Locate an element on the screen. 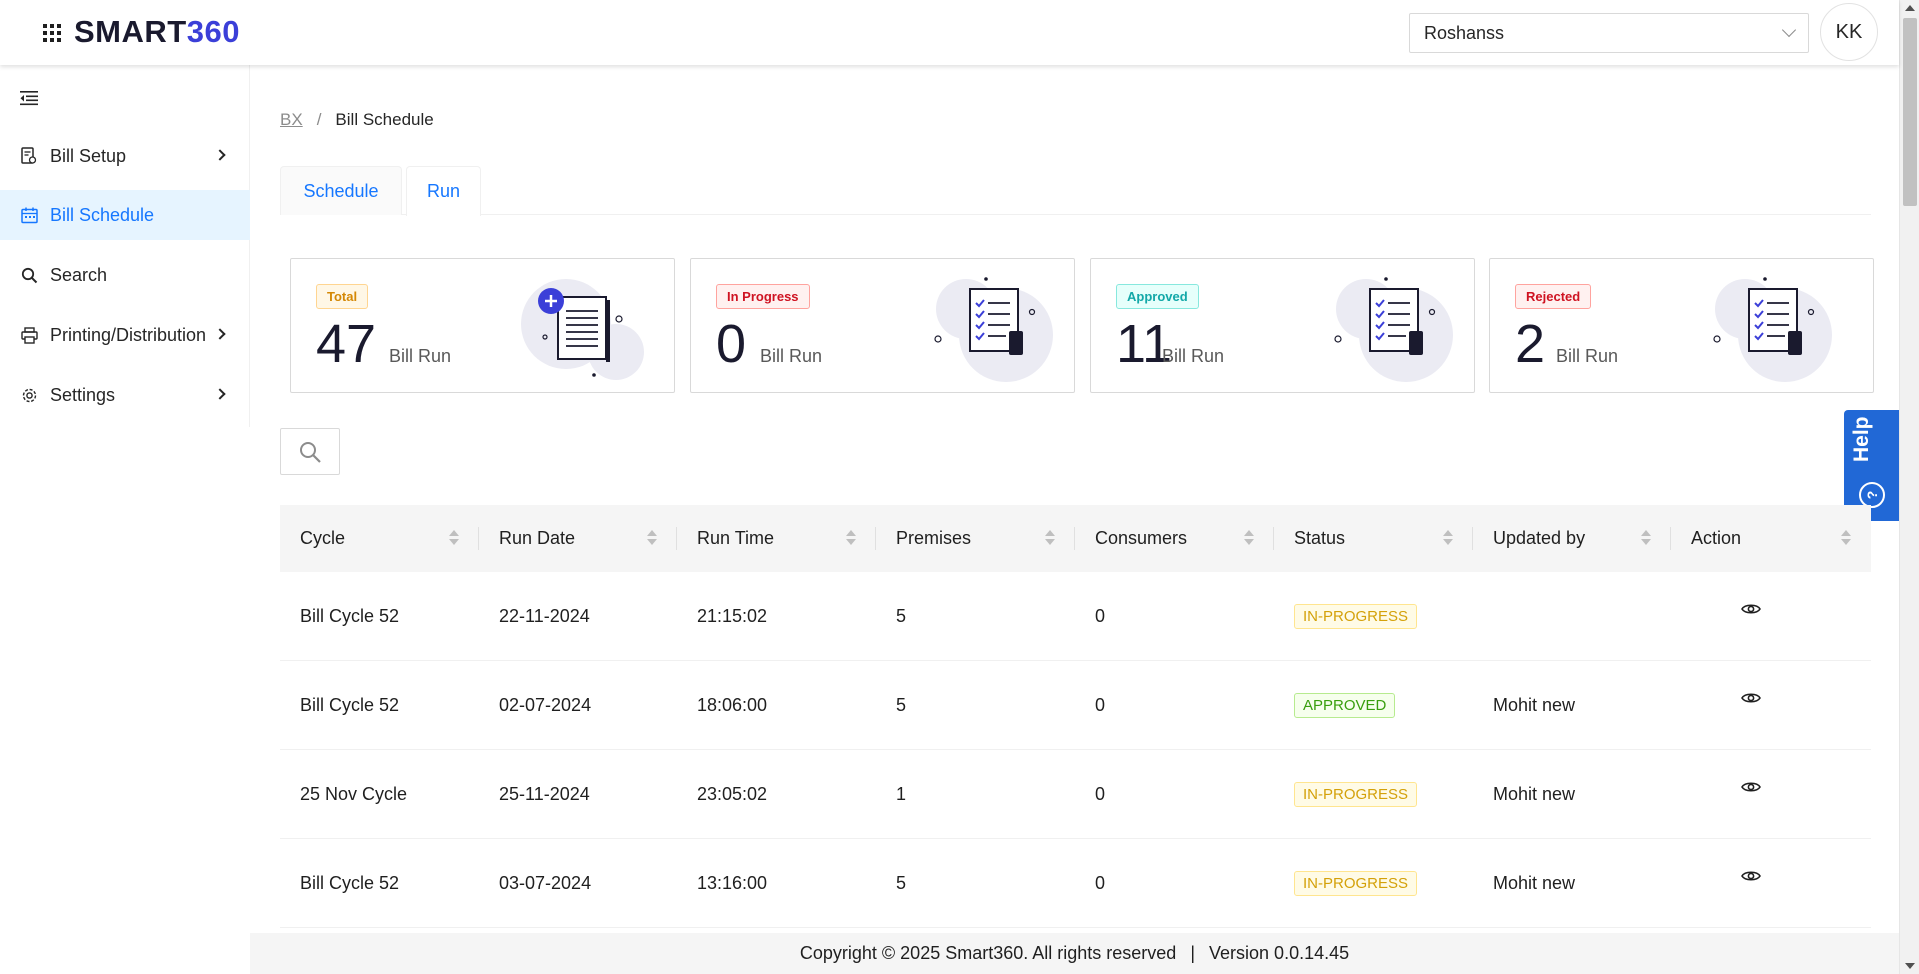  column-header-consumers: Consumers is located at coordinates (1174, 538).